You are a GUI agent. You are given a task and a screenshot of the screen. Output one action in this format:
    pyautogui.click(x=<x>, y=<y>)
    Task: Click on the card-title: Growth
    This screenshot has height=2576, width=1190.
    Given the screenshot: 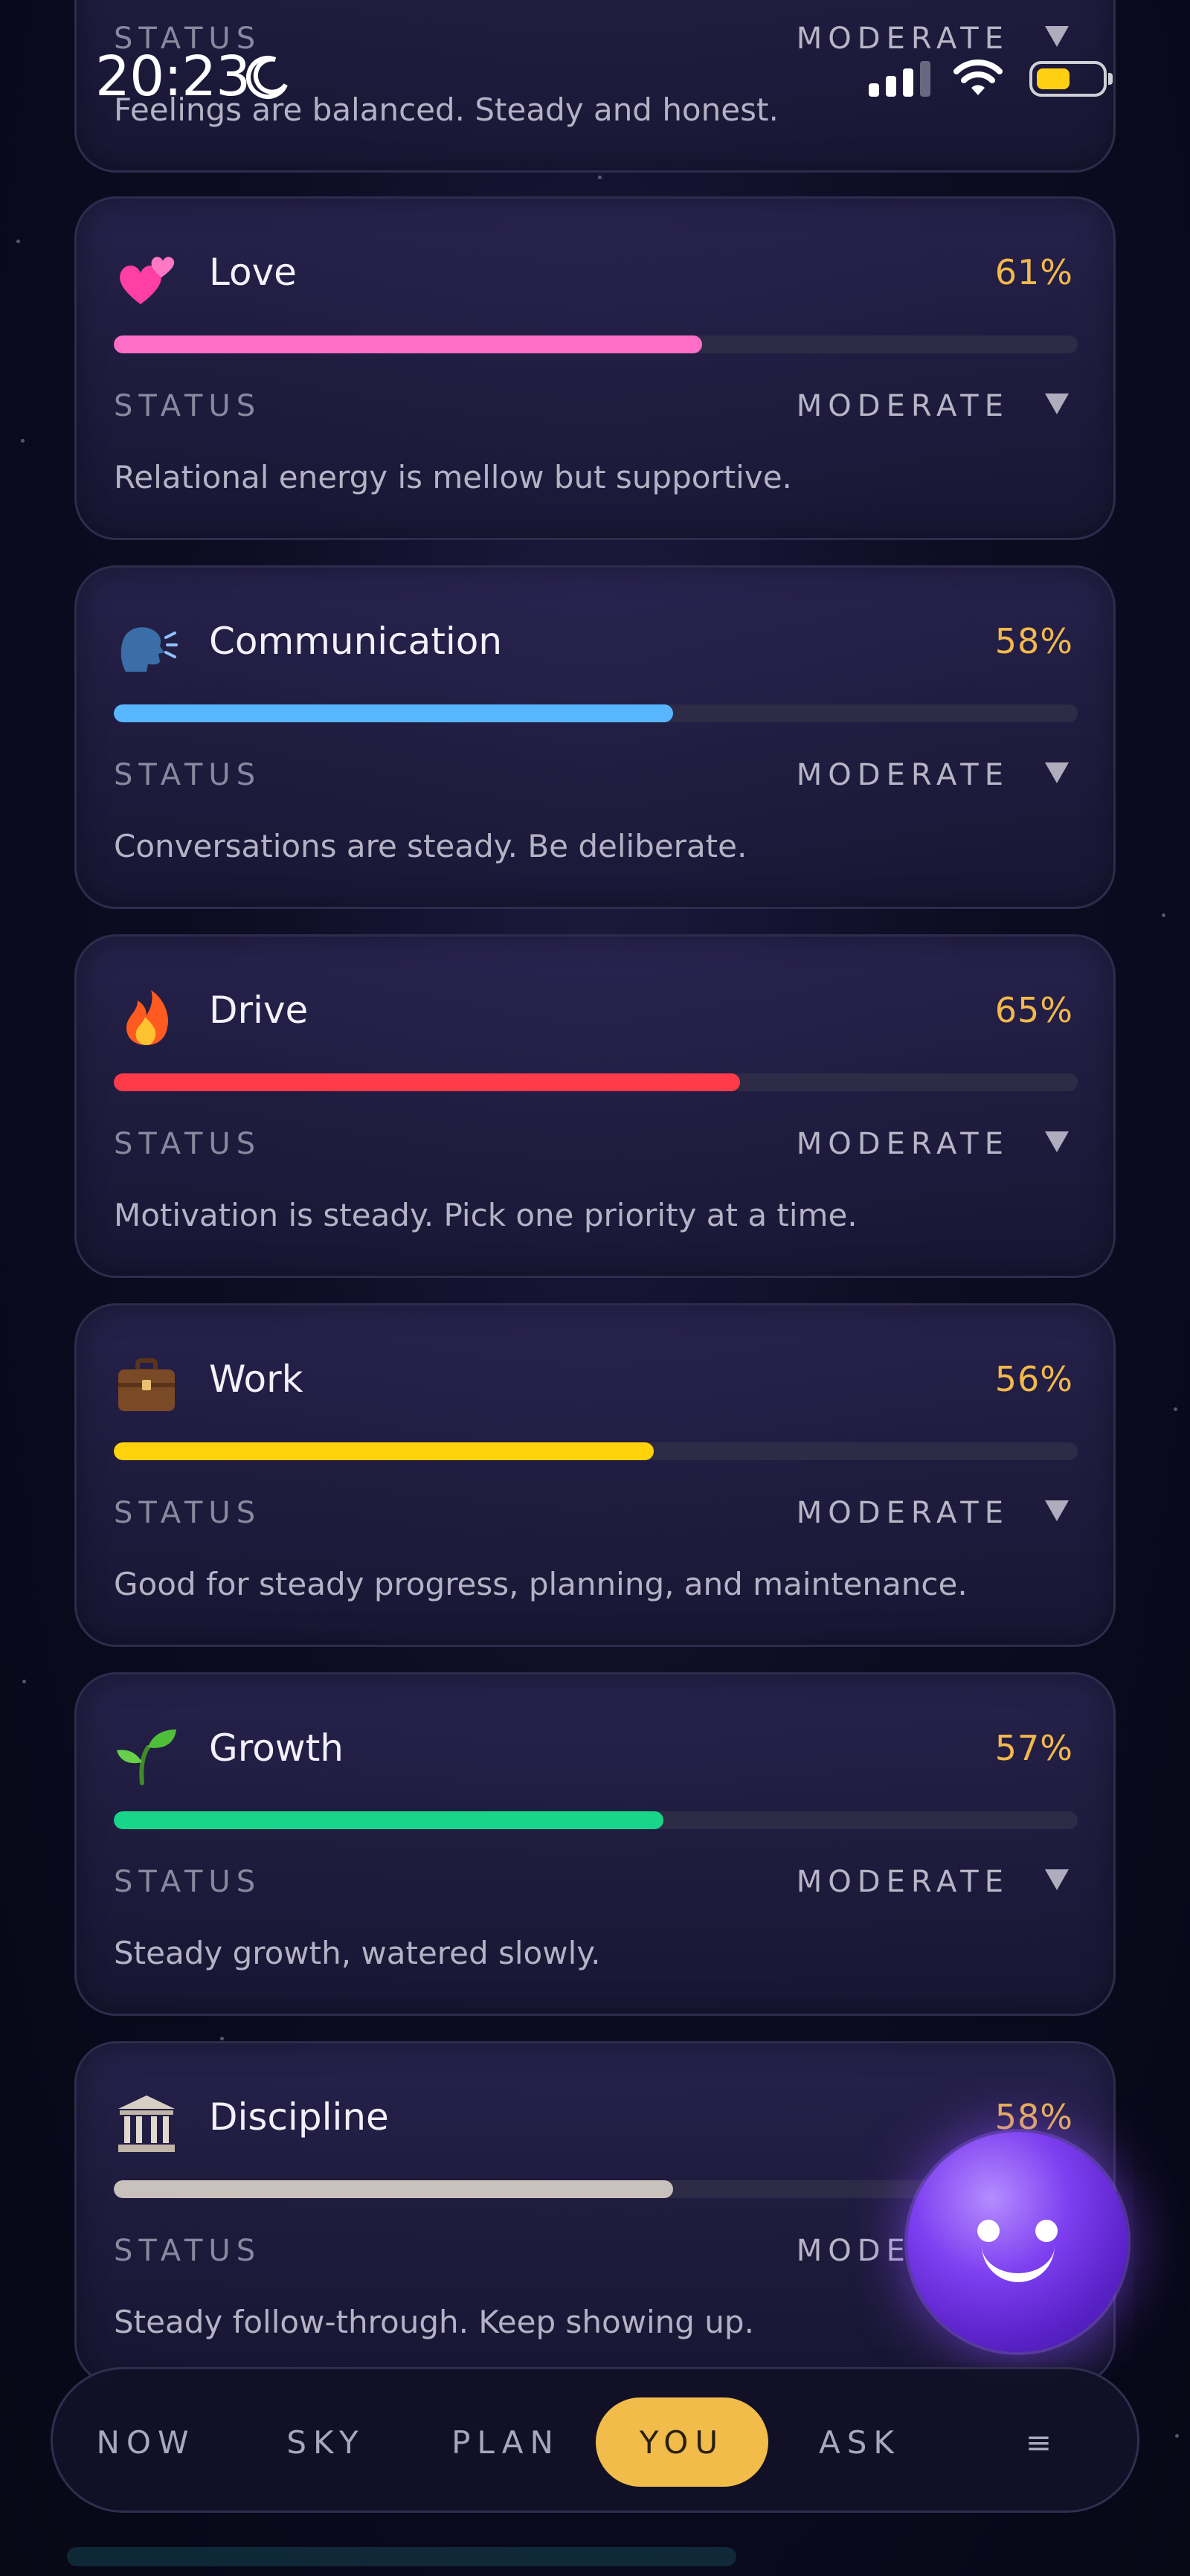 What is the action you would take?
    pyautogui.click(x=277, y=1748)
    